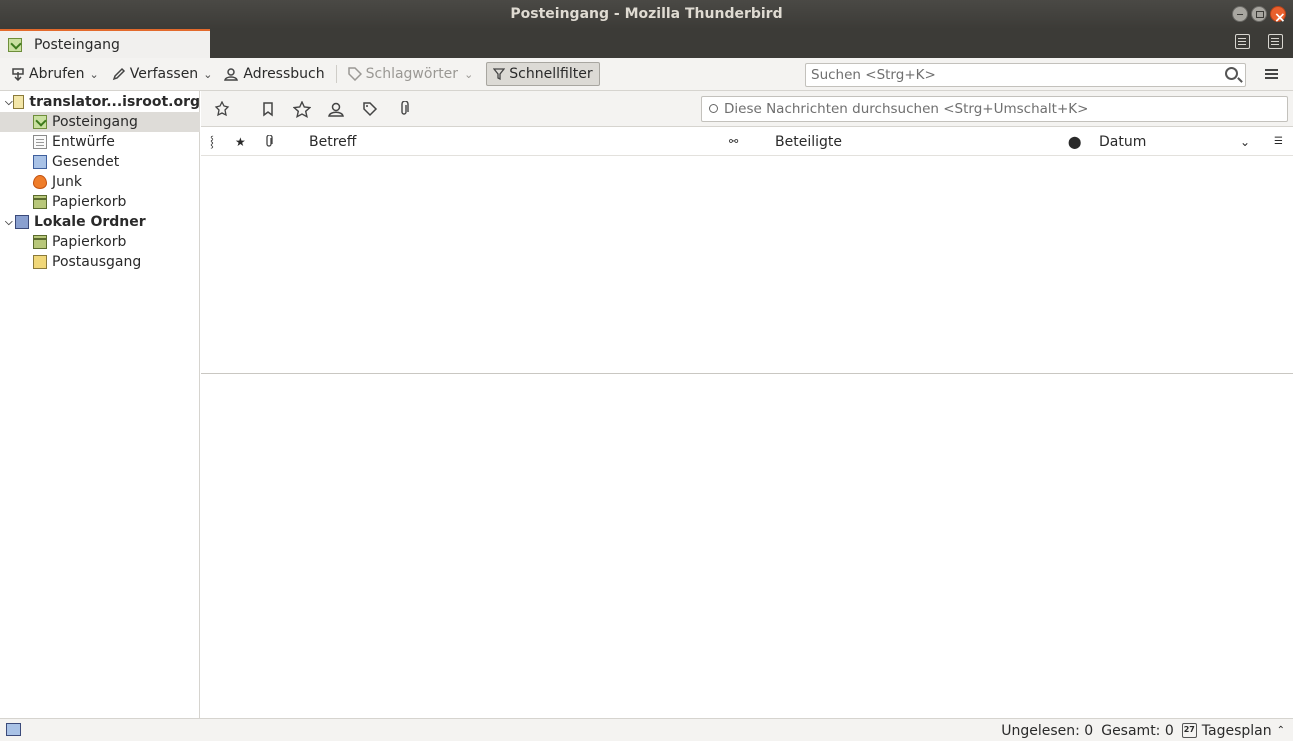  What do you see at coordinates (269, 142) in the screenshot?
I see `attachment-column-paperclip-icon` at bounding box center [269, 142].